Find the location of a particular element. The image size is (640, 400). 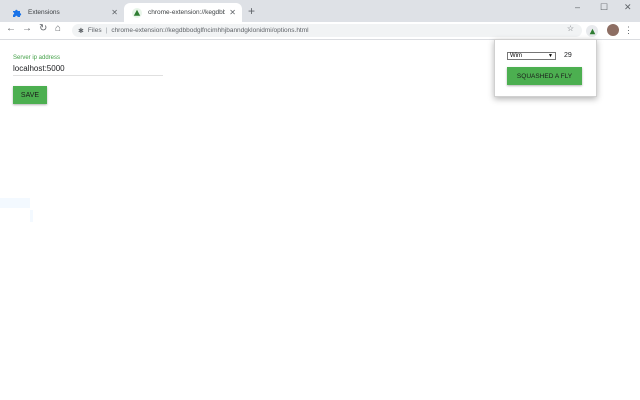

squashed-fly-button: SQUASHED A FLY is located at coordinates (544, 76).